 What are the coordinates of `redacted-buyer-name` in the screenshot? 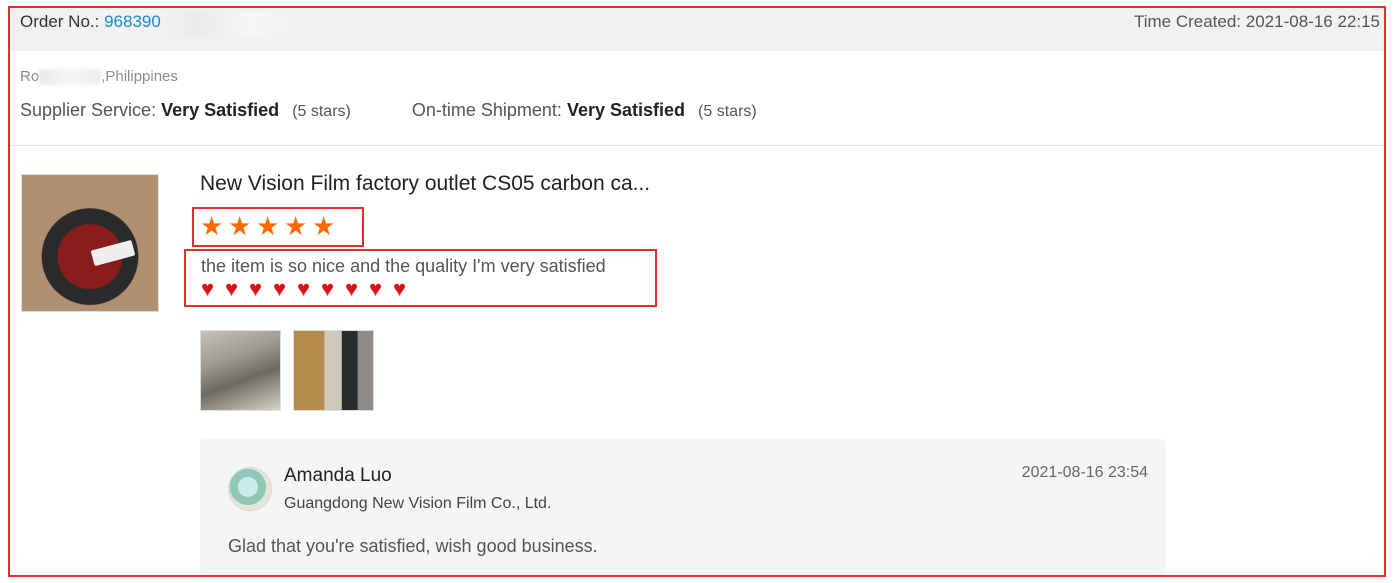 It's located at (70, 77).